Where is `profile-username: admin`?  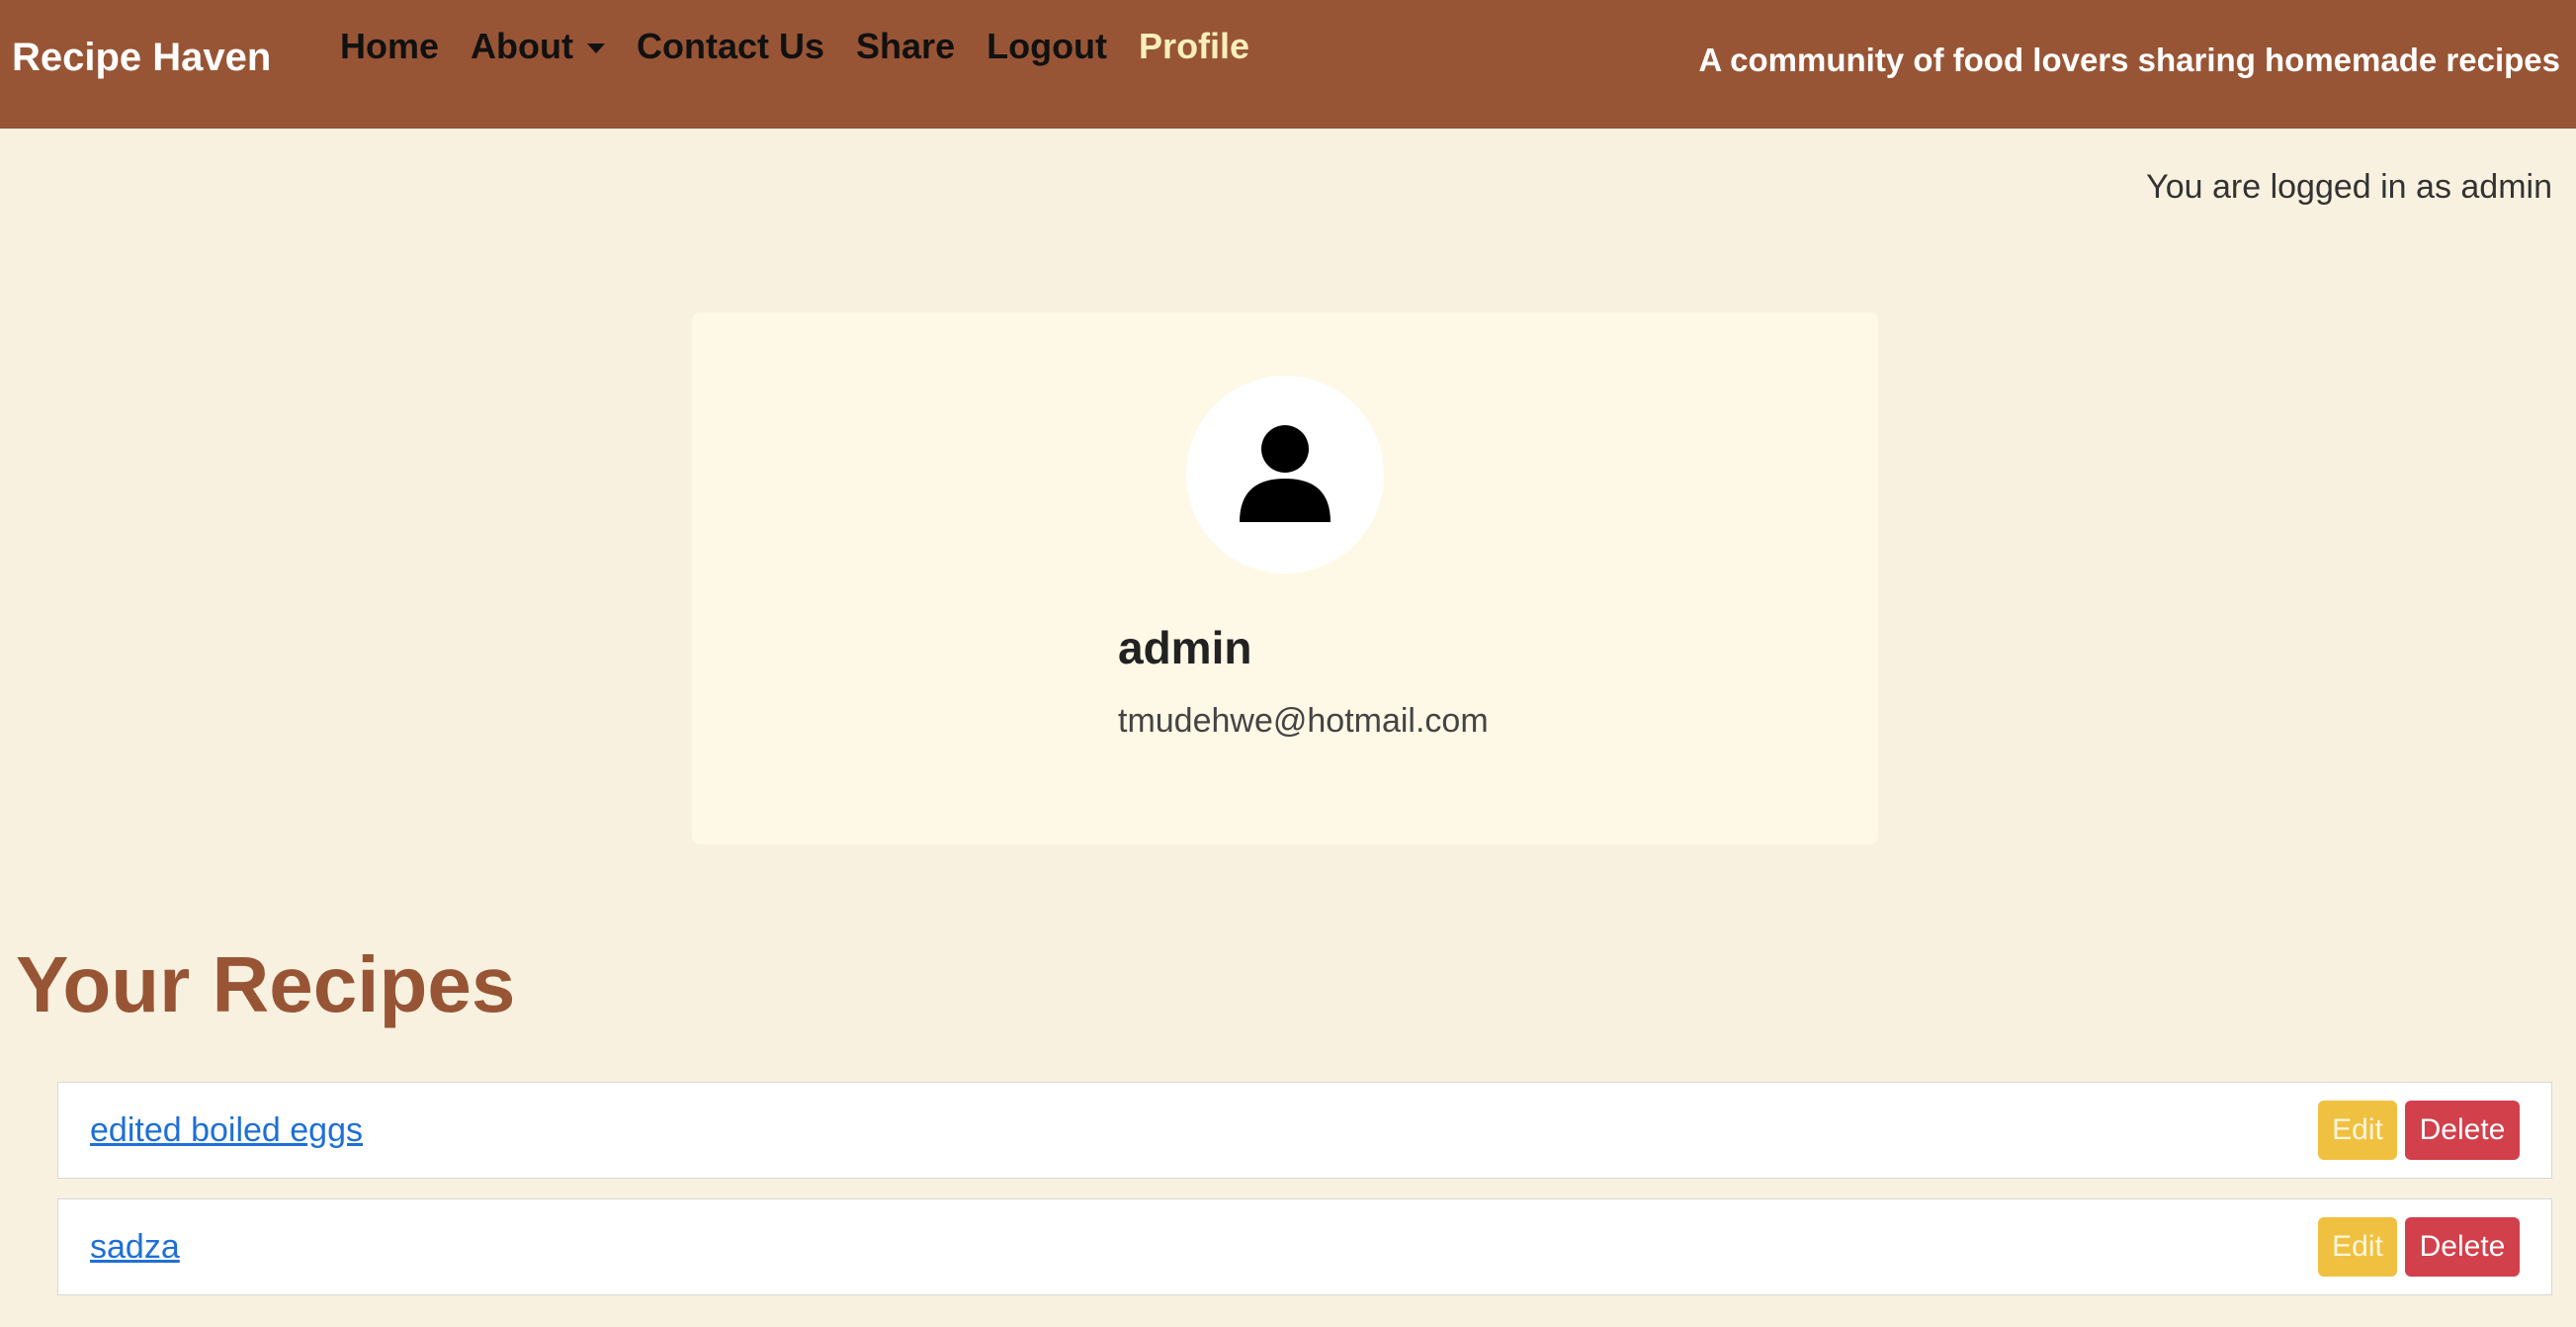 profile-username: admin is located at coordinates (1185, 647).